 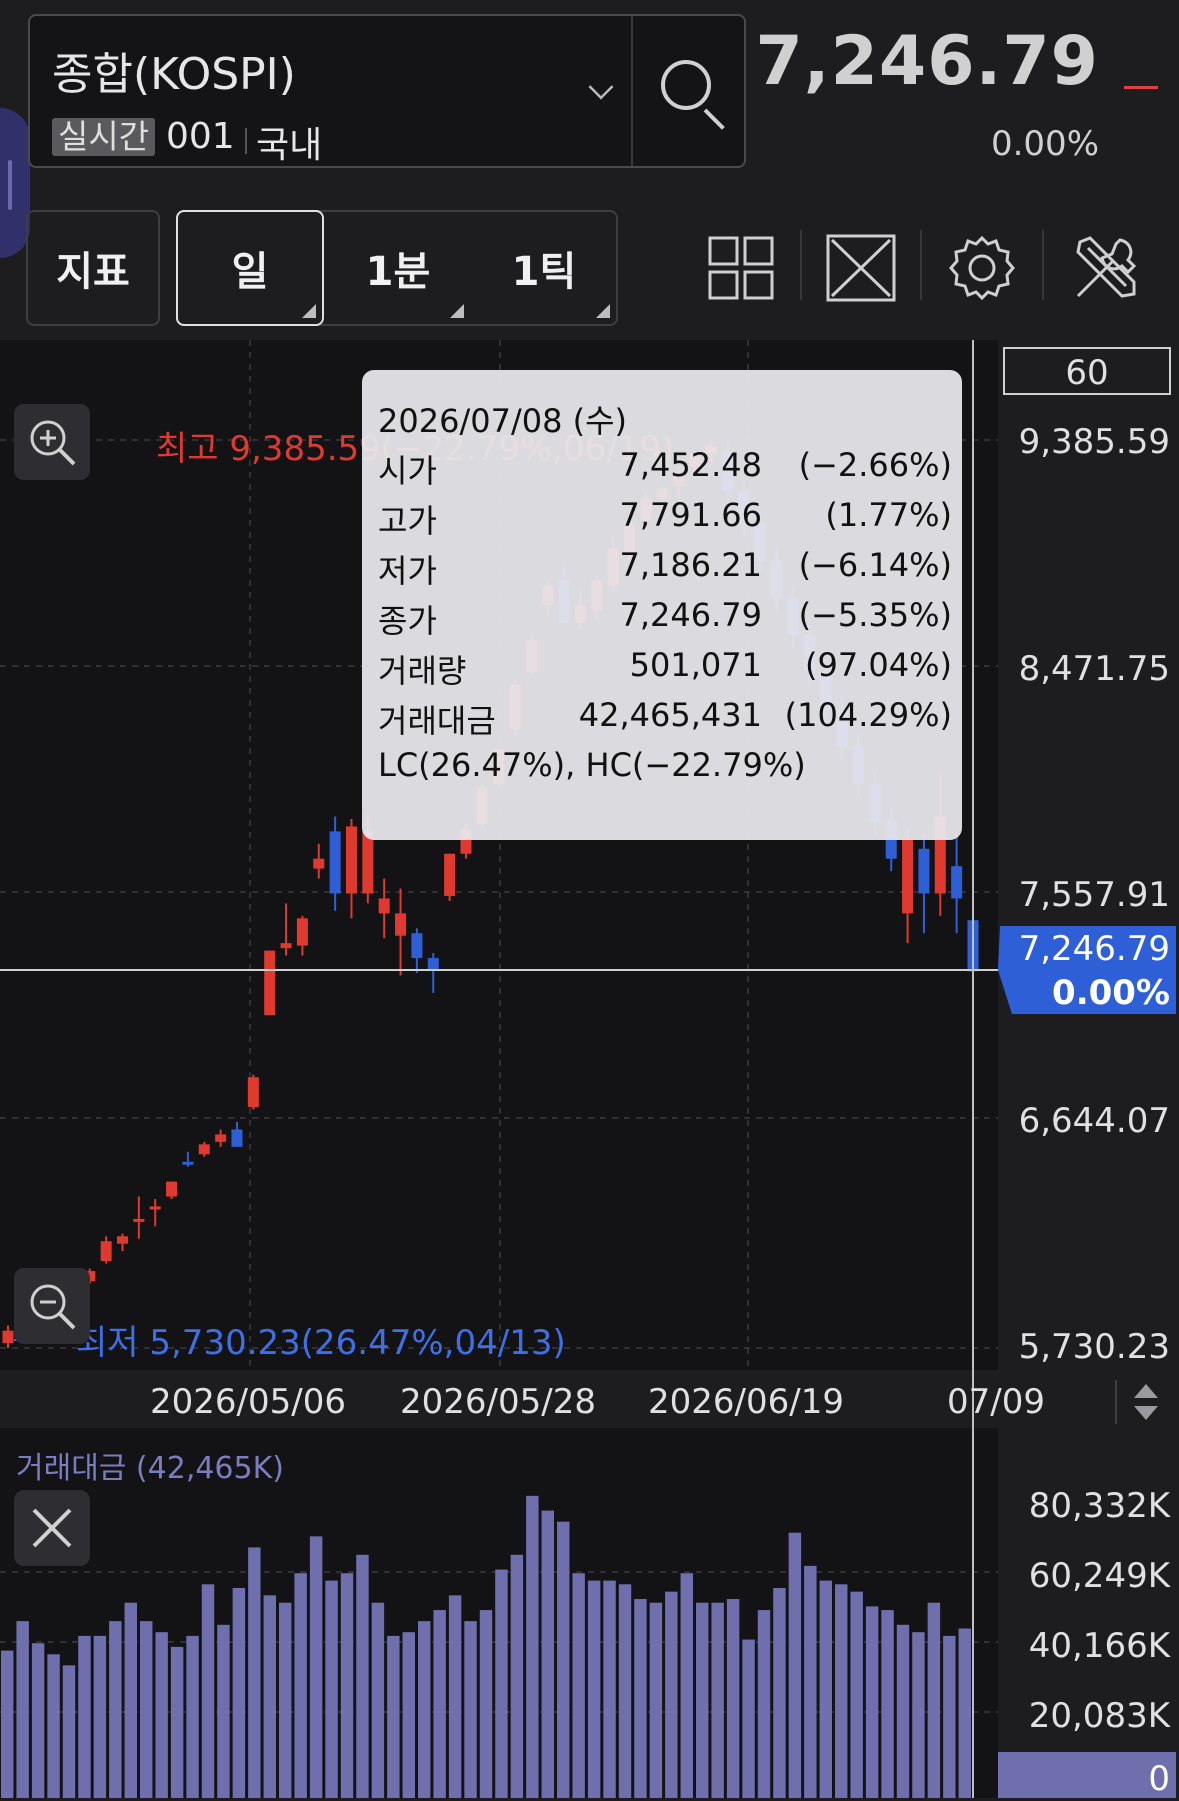 I want to click on volume-axis-label: 80,332K, so click(x=1100, y=1506).